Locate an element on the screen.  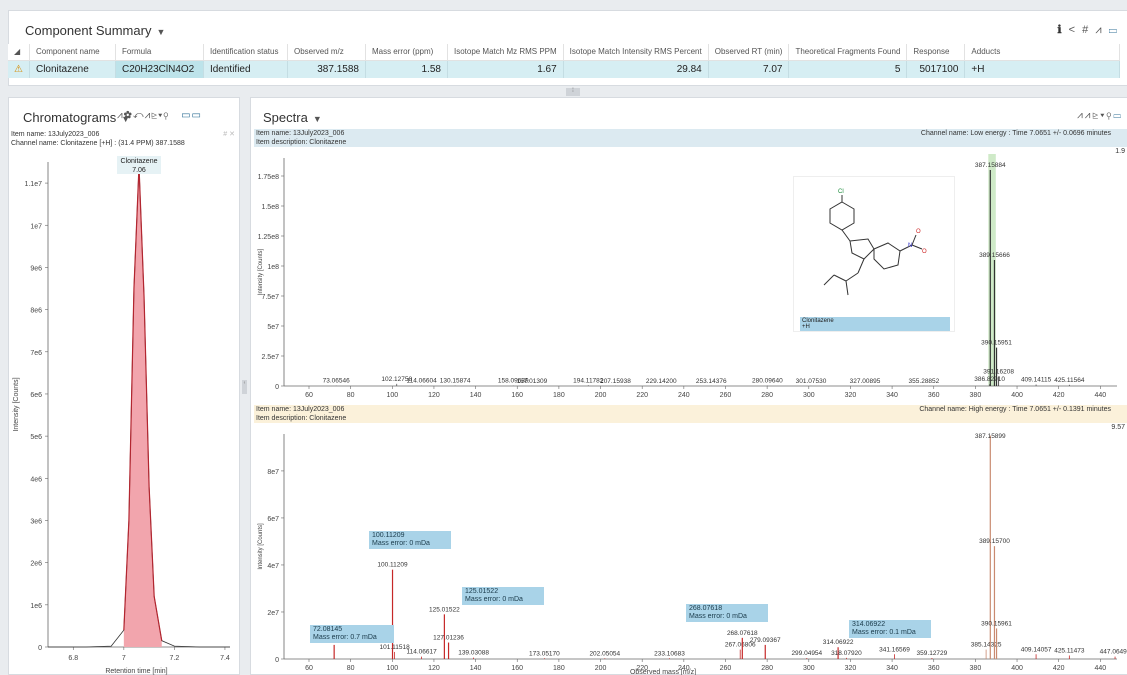
zoom-icon: ⚲ is located at coordinates (166, 115).